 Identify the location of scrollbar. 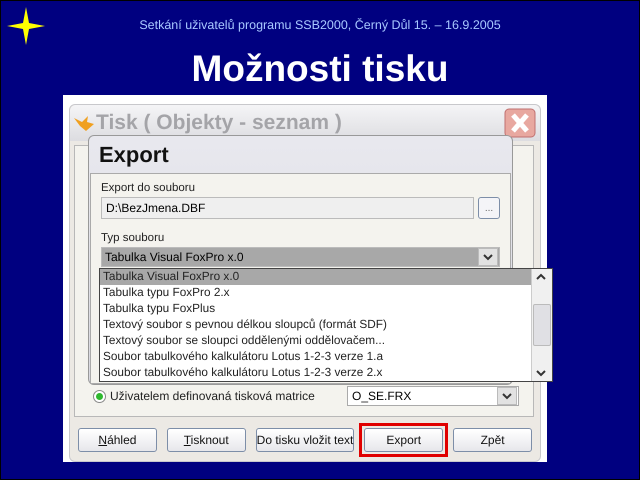
(541, 325).